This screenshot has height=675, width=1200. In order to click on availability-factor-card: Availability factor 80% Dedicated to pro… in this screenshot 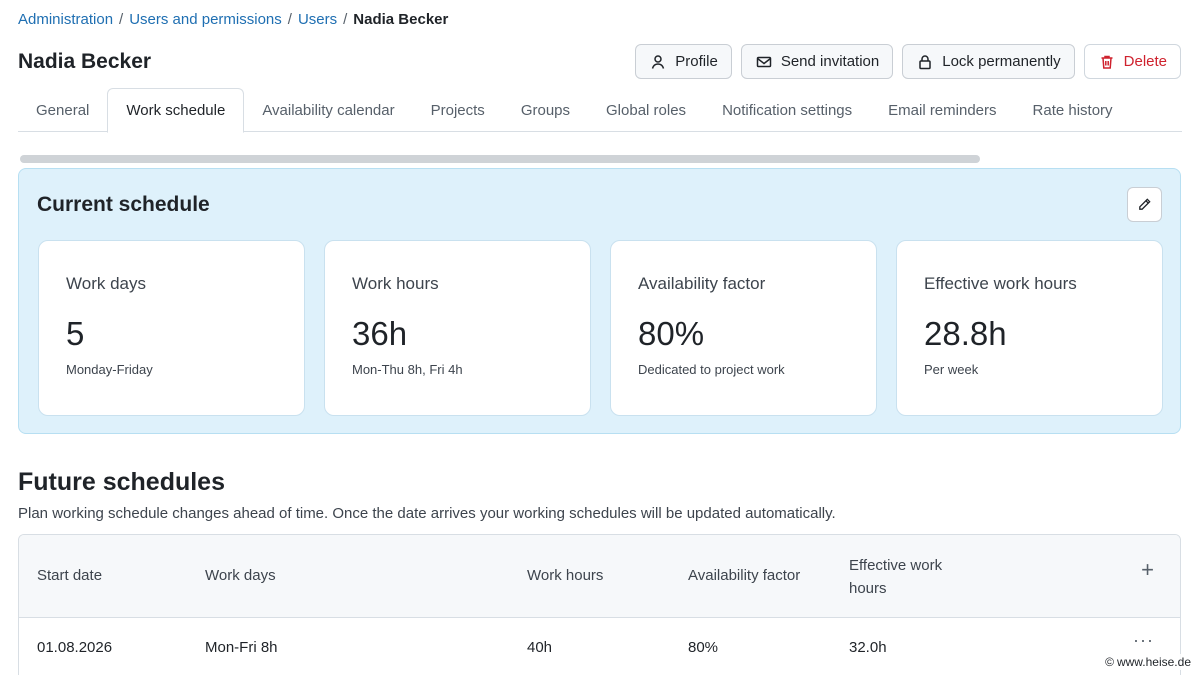, I will do `click(743, 328)`.